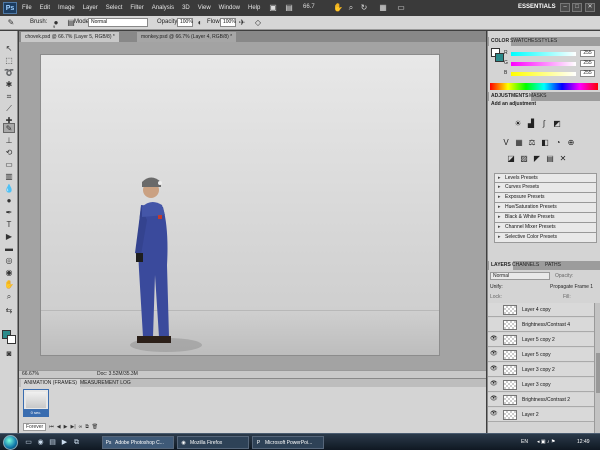 The image size is (600, 450). Describe the element at coordinates (571, 143) in the screenshot. I see `channel-mixer-icon: ⊕` at that location.